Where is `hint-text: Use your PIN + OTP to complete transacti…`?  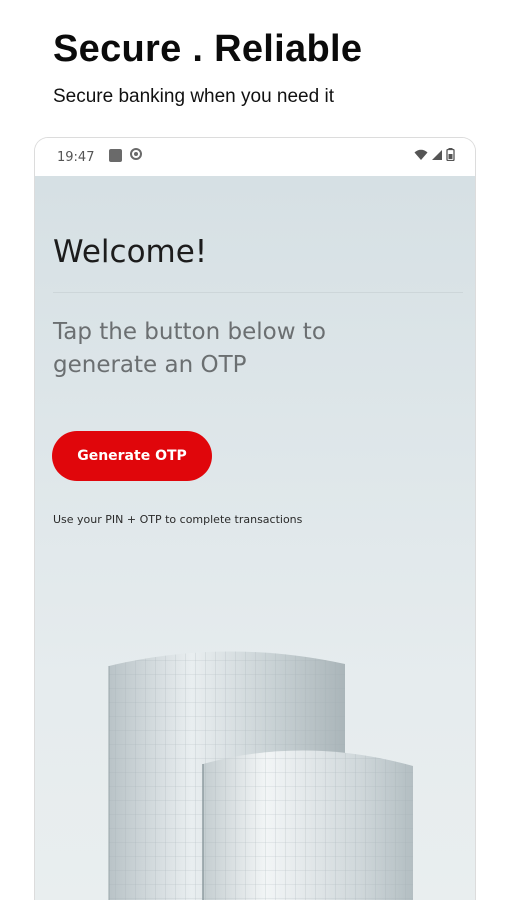
hint-text: Use your PIN + OTP to complete transacti… is located at coordinates (178, 519).